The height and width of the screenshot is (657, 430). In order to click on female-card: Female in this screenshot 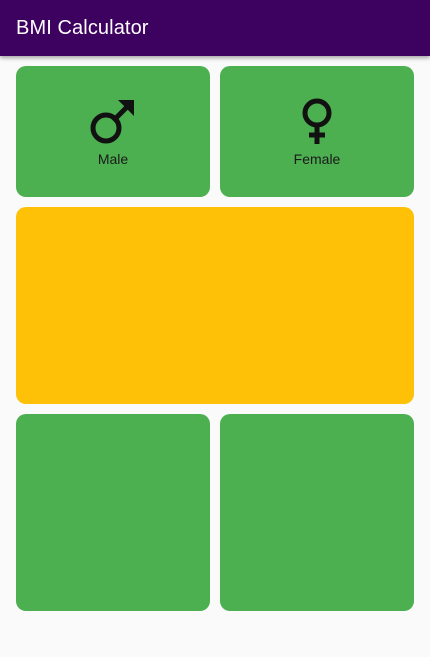, I will do `click(317, 131)`.